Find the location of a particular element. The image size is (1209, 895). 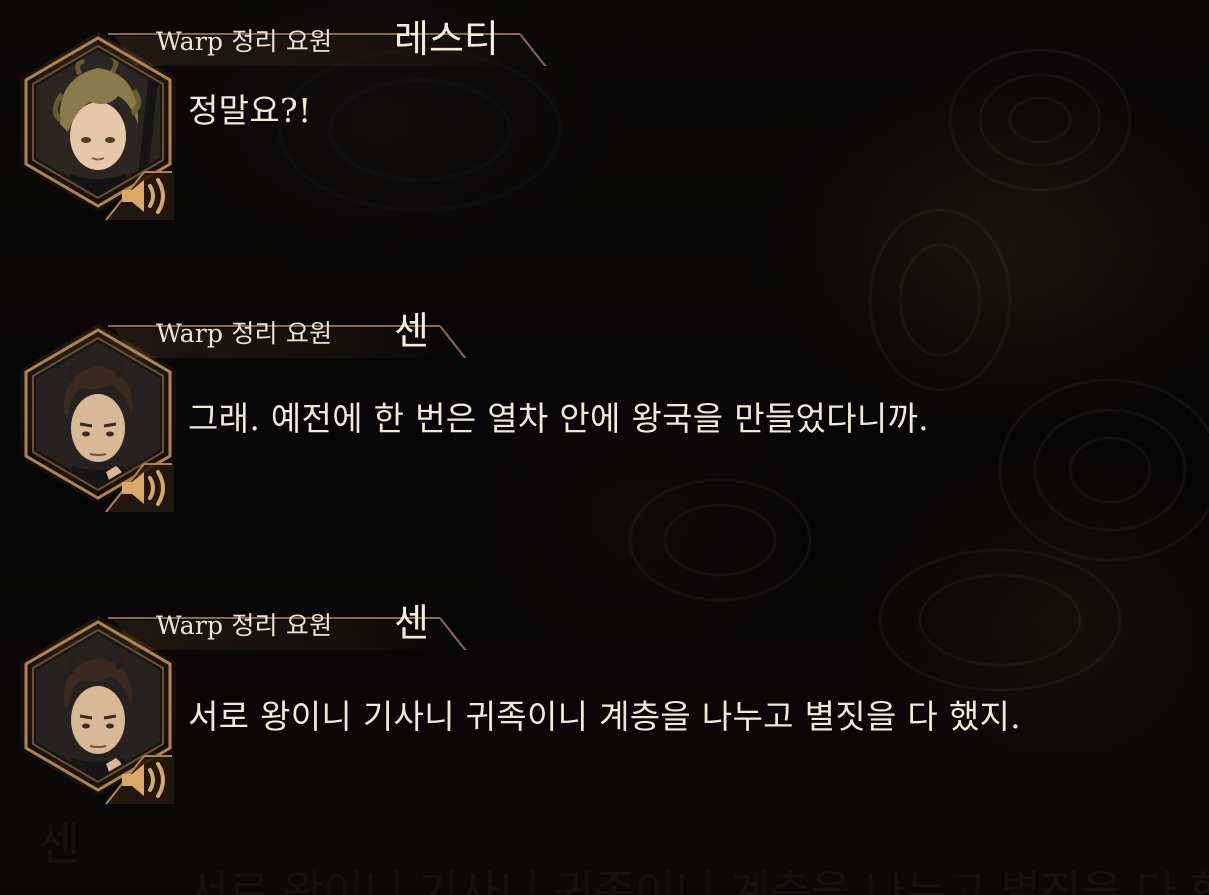

ghost-speaker-name: 센 is located at coordinates (59, 844).